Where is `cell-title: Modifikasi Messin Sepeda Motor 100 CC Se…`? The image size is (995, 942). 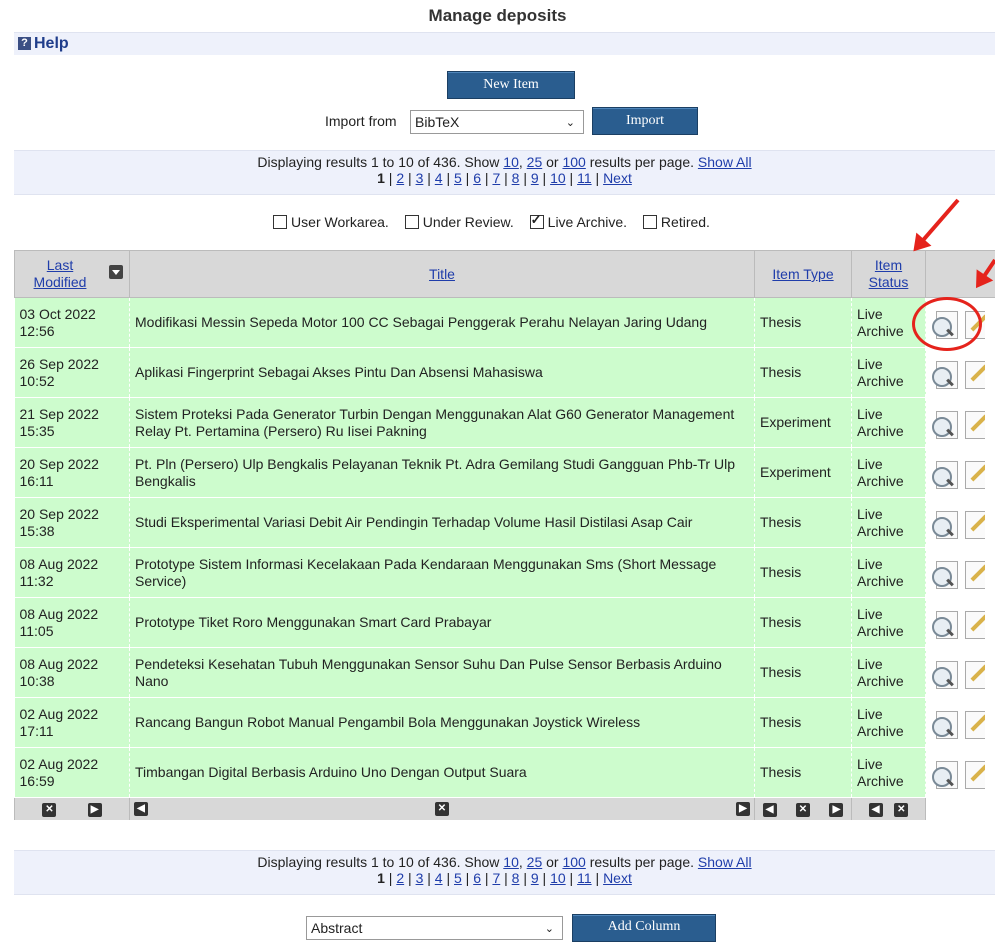 cell-title: Modifikasi Messin Sepeda Motor 100 CC Se… is located at coordinates (442, 323).